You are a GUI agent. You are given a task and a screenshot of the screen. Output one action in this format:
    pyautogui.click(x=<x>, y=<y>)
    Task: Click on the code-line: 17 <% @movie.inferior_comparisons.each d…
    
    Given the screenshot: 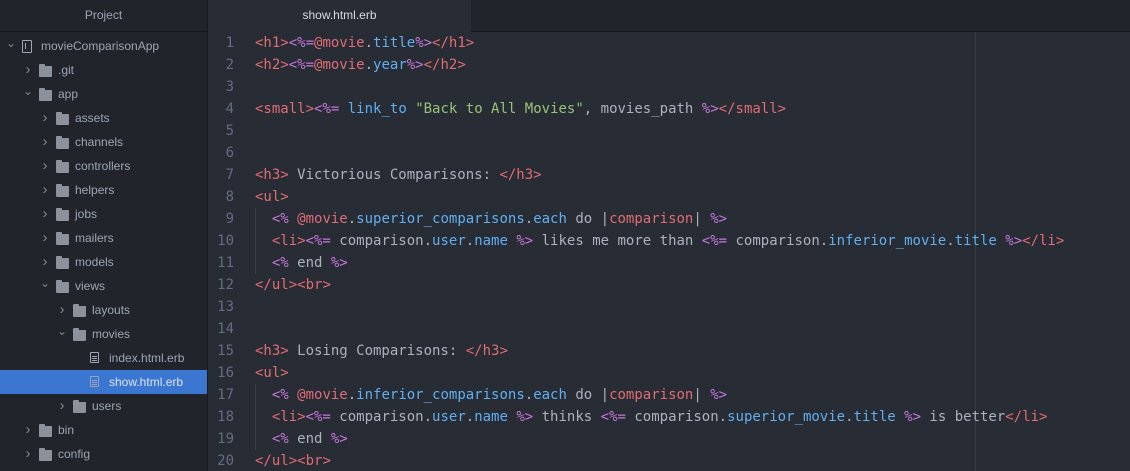 What is the action you would take?
    pyautogui.click(x=669, y=395)
    